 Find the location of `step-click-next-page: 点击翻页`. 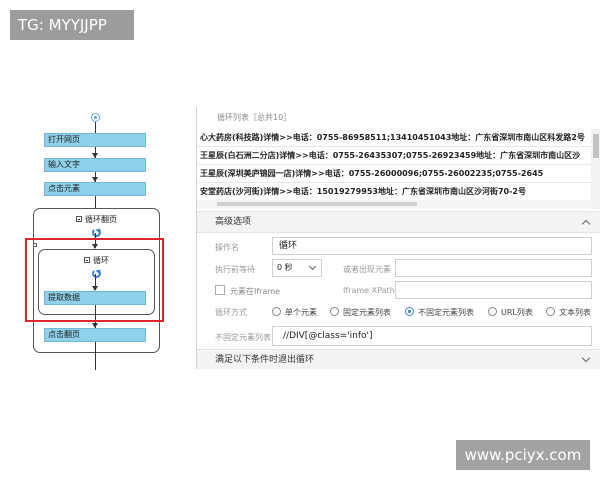

step-click-next-page: 点击翻页 is located at coordinates (95, 335).